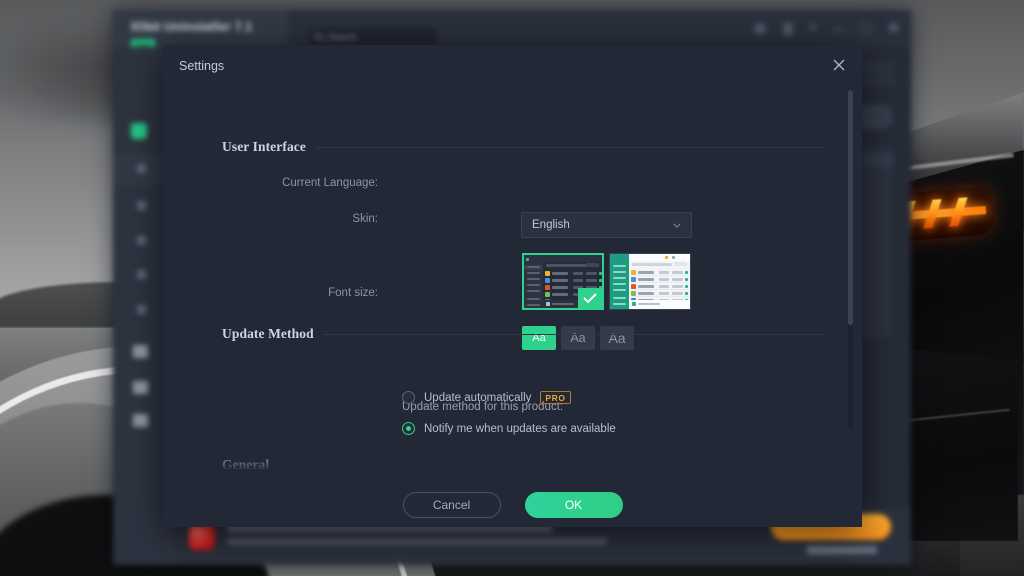 This screenshot has height=576, width=1024. I want to click on windows-apps-icon, so click(141, 240).